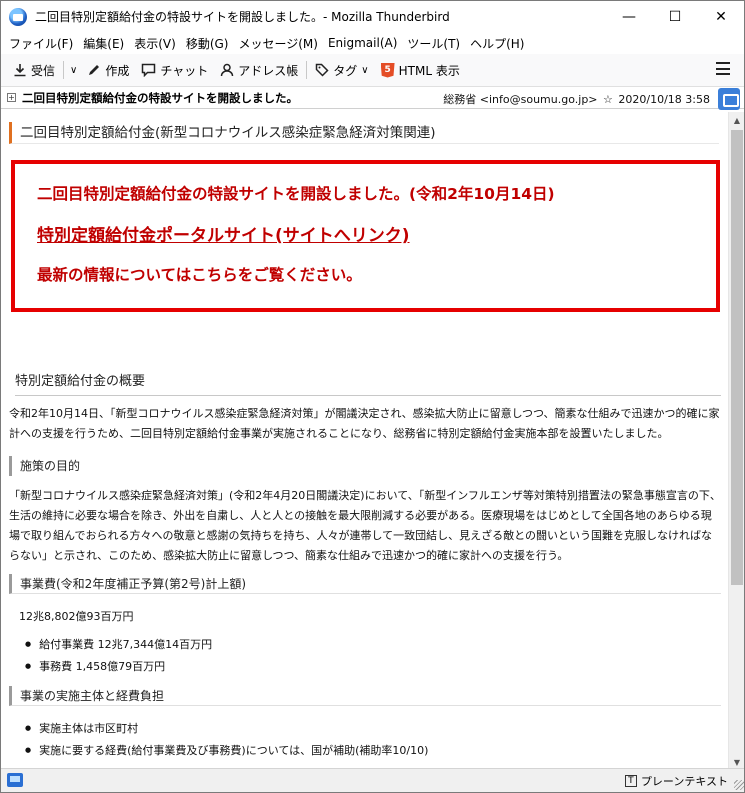 Image resolution: width=745 pixels, height=793 pixels. Describe the element at coordinates (365, 466) in the screenshot. I see `purpose-heading: 施策の目的` at that location.